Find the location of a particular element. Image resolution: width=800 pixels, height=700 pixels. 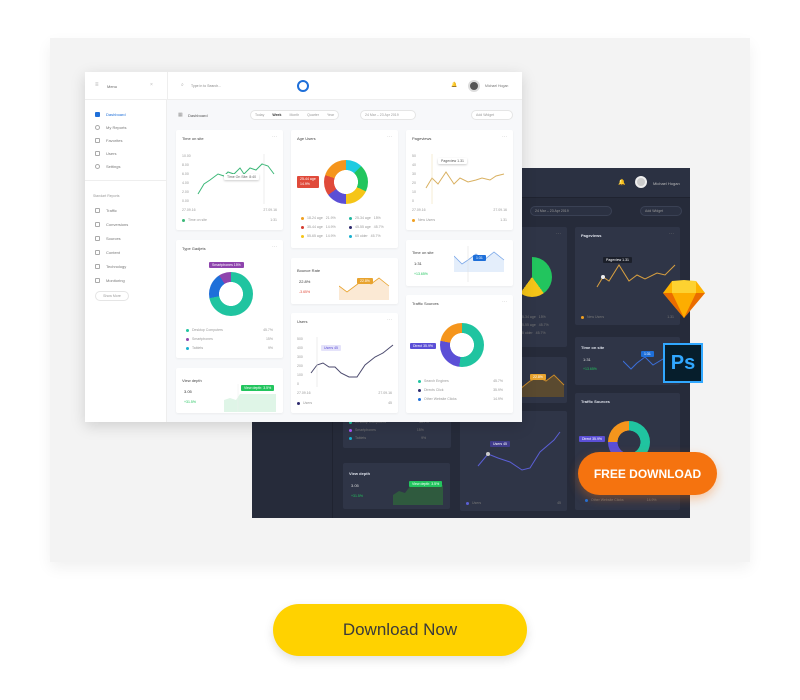

time-change: +13.65% is located at coordinates (421, 274).